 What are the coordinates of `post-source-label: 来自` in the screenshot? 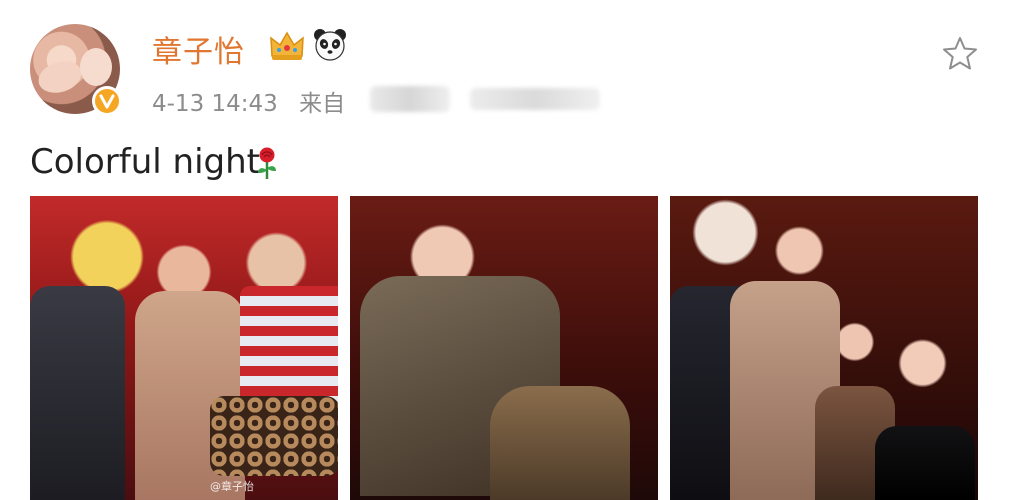 It's located at (322, 104).